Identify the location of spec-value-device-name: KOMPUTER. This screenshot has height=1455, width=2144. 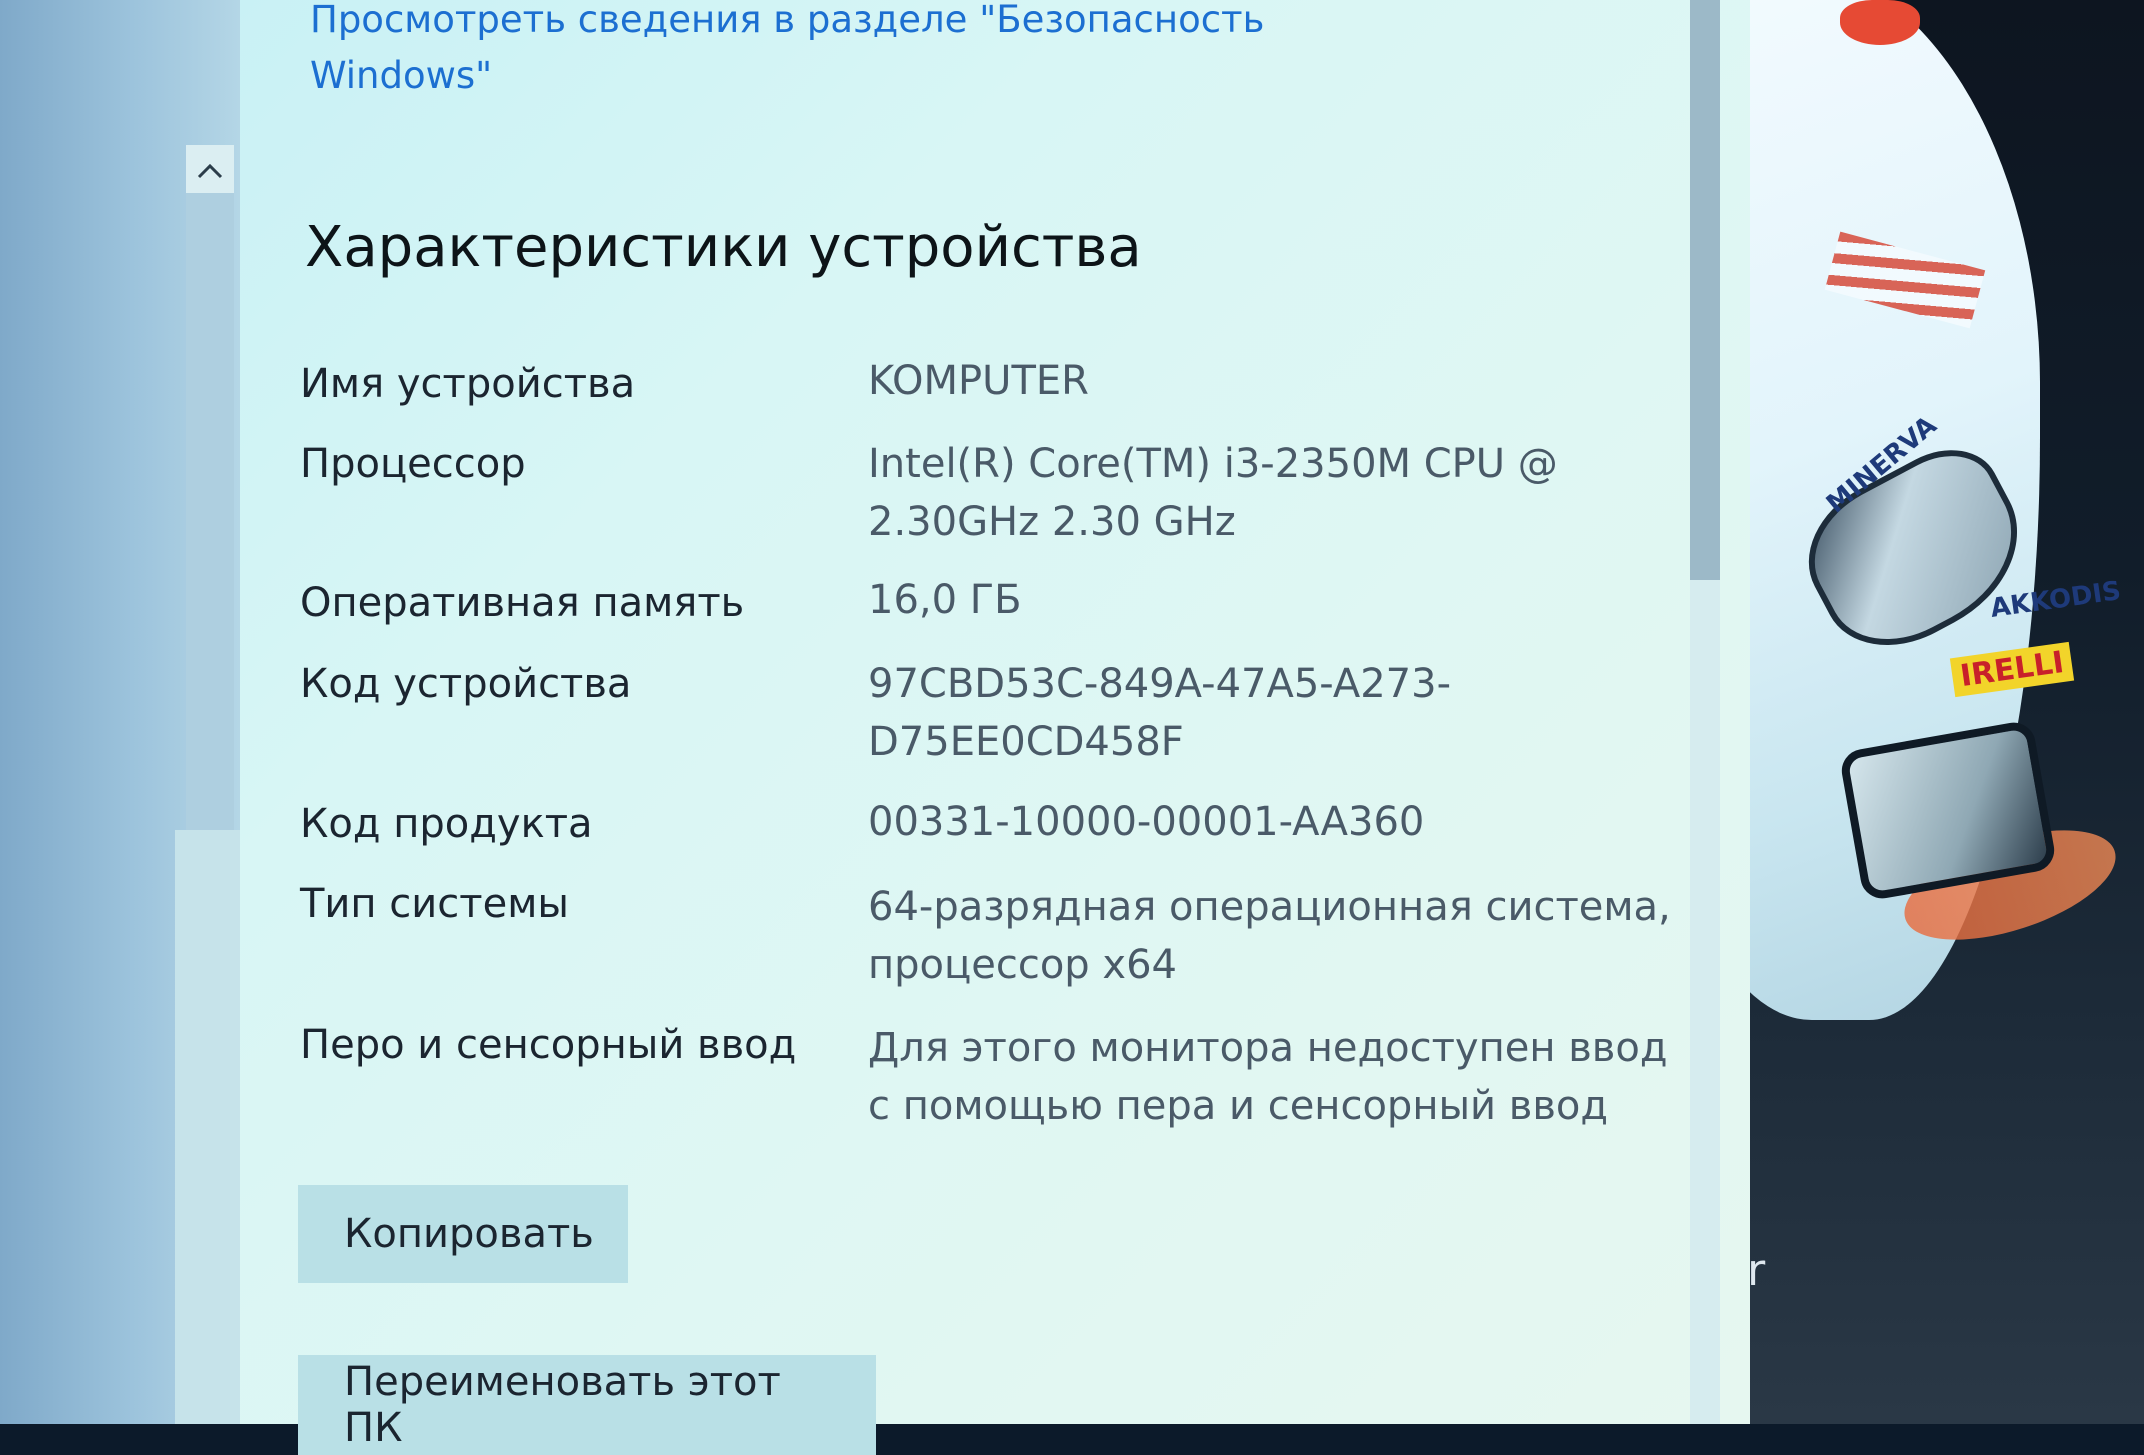
(978, 381).